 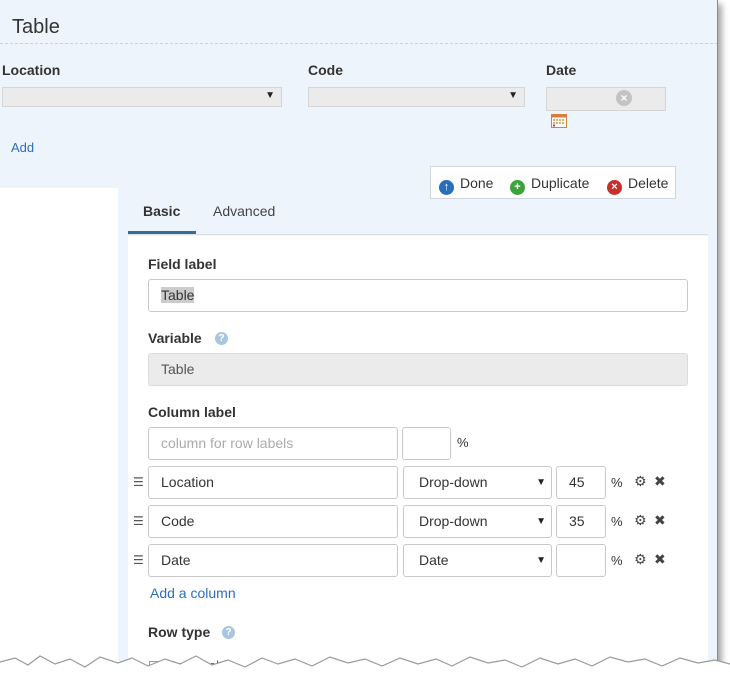 I want to click on column-width-input: 45, so click(x=581, y=482).